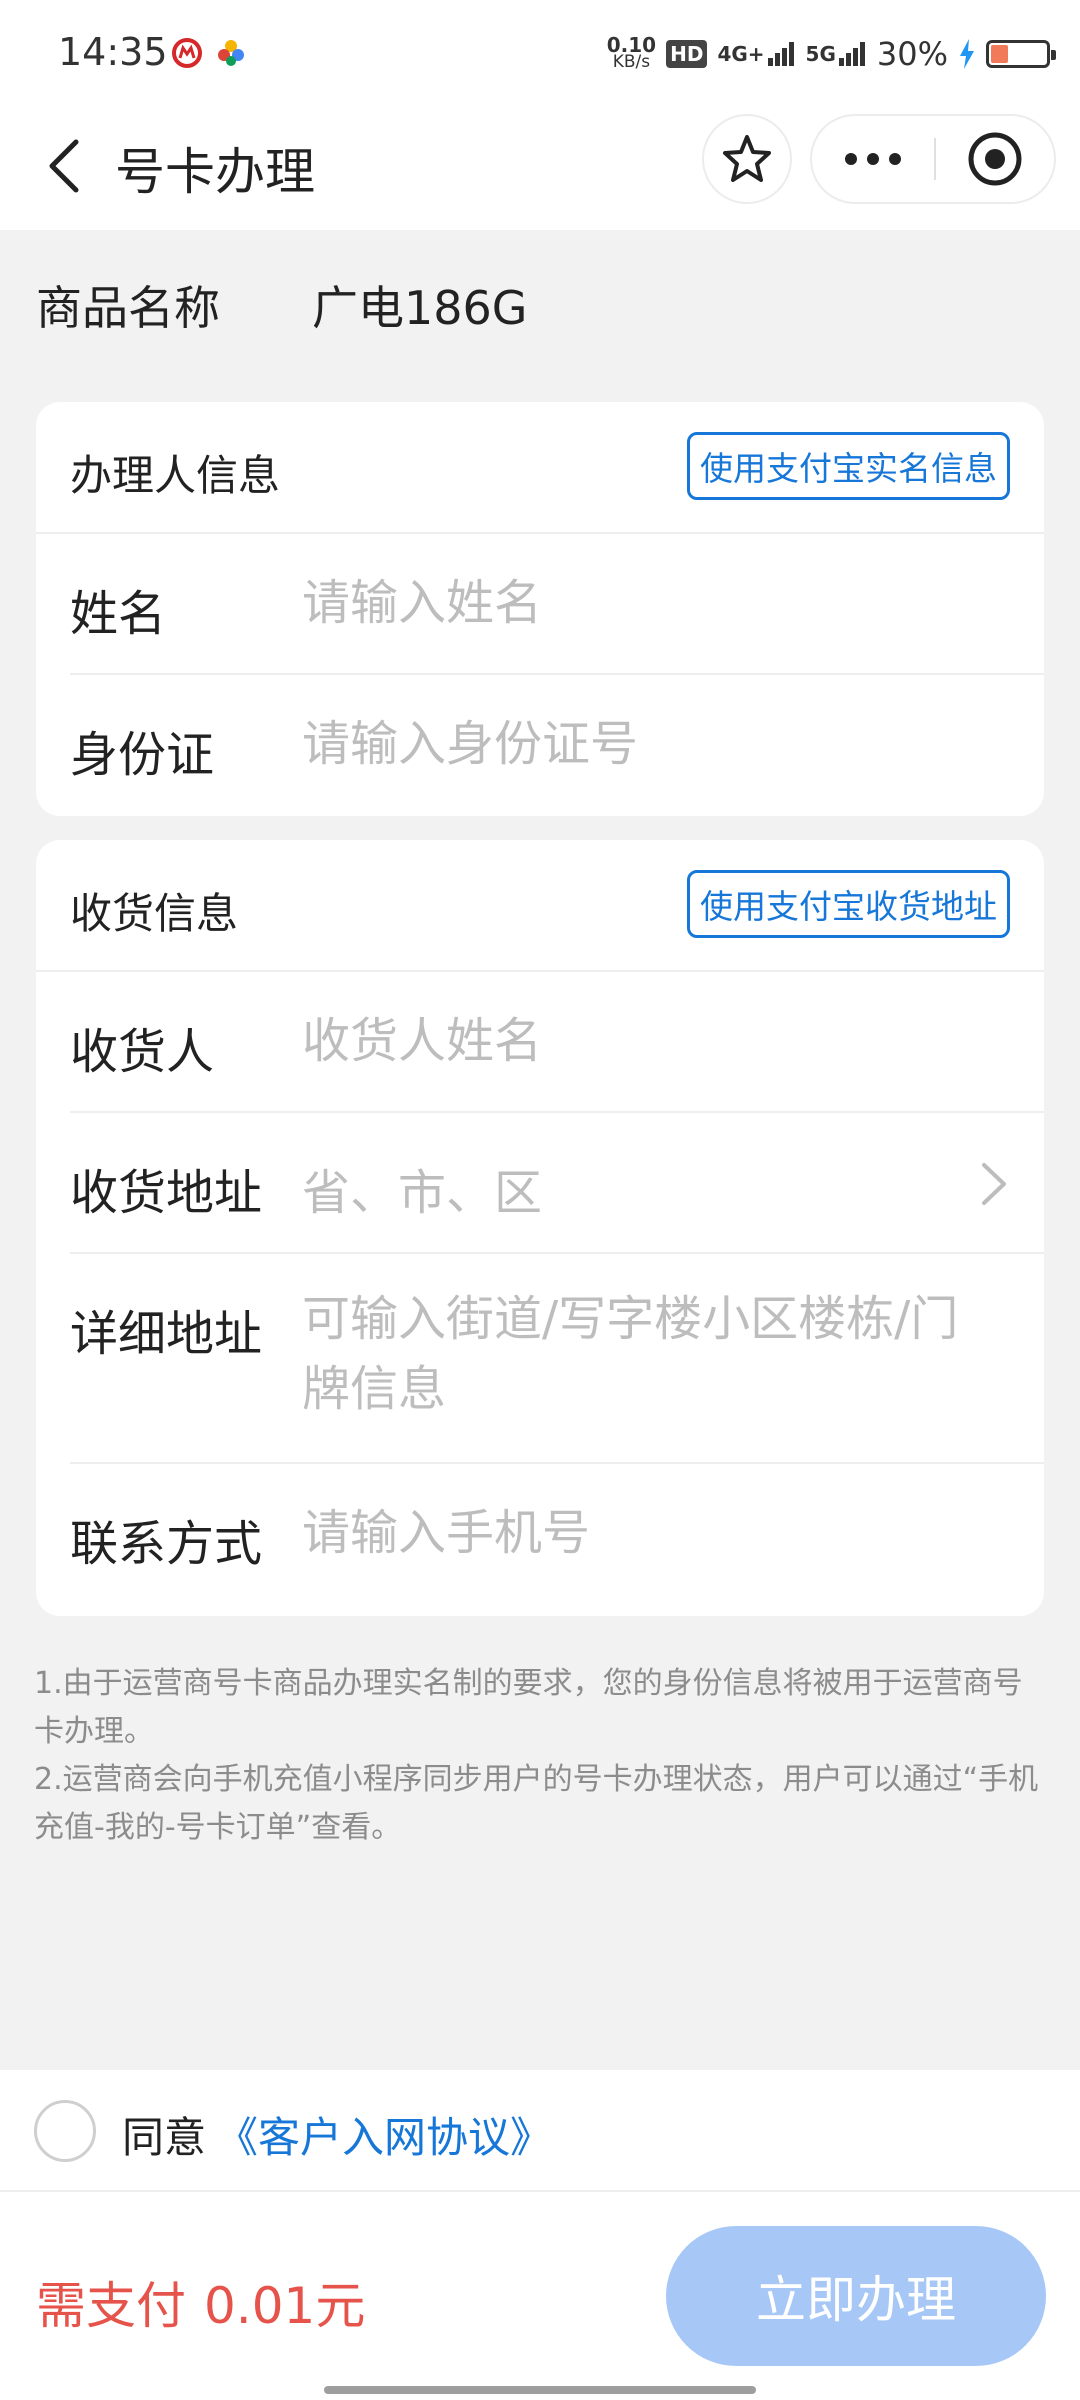  What do you see at coordinates (652, 744) in the screenshot?
I see `id-card-input` at bounding box center [652, 744].